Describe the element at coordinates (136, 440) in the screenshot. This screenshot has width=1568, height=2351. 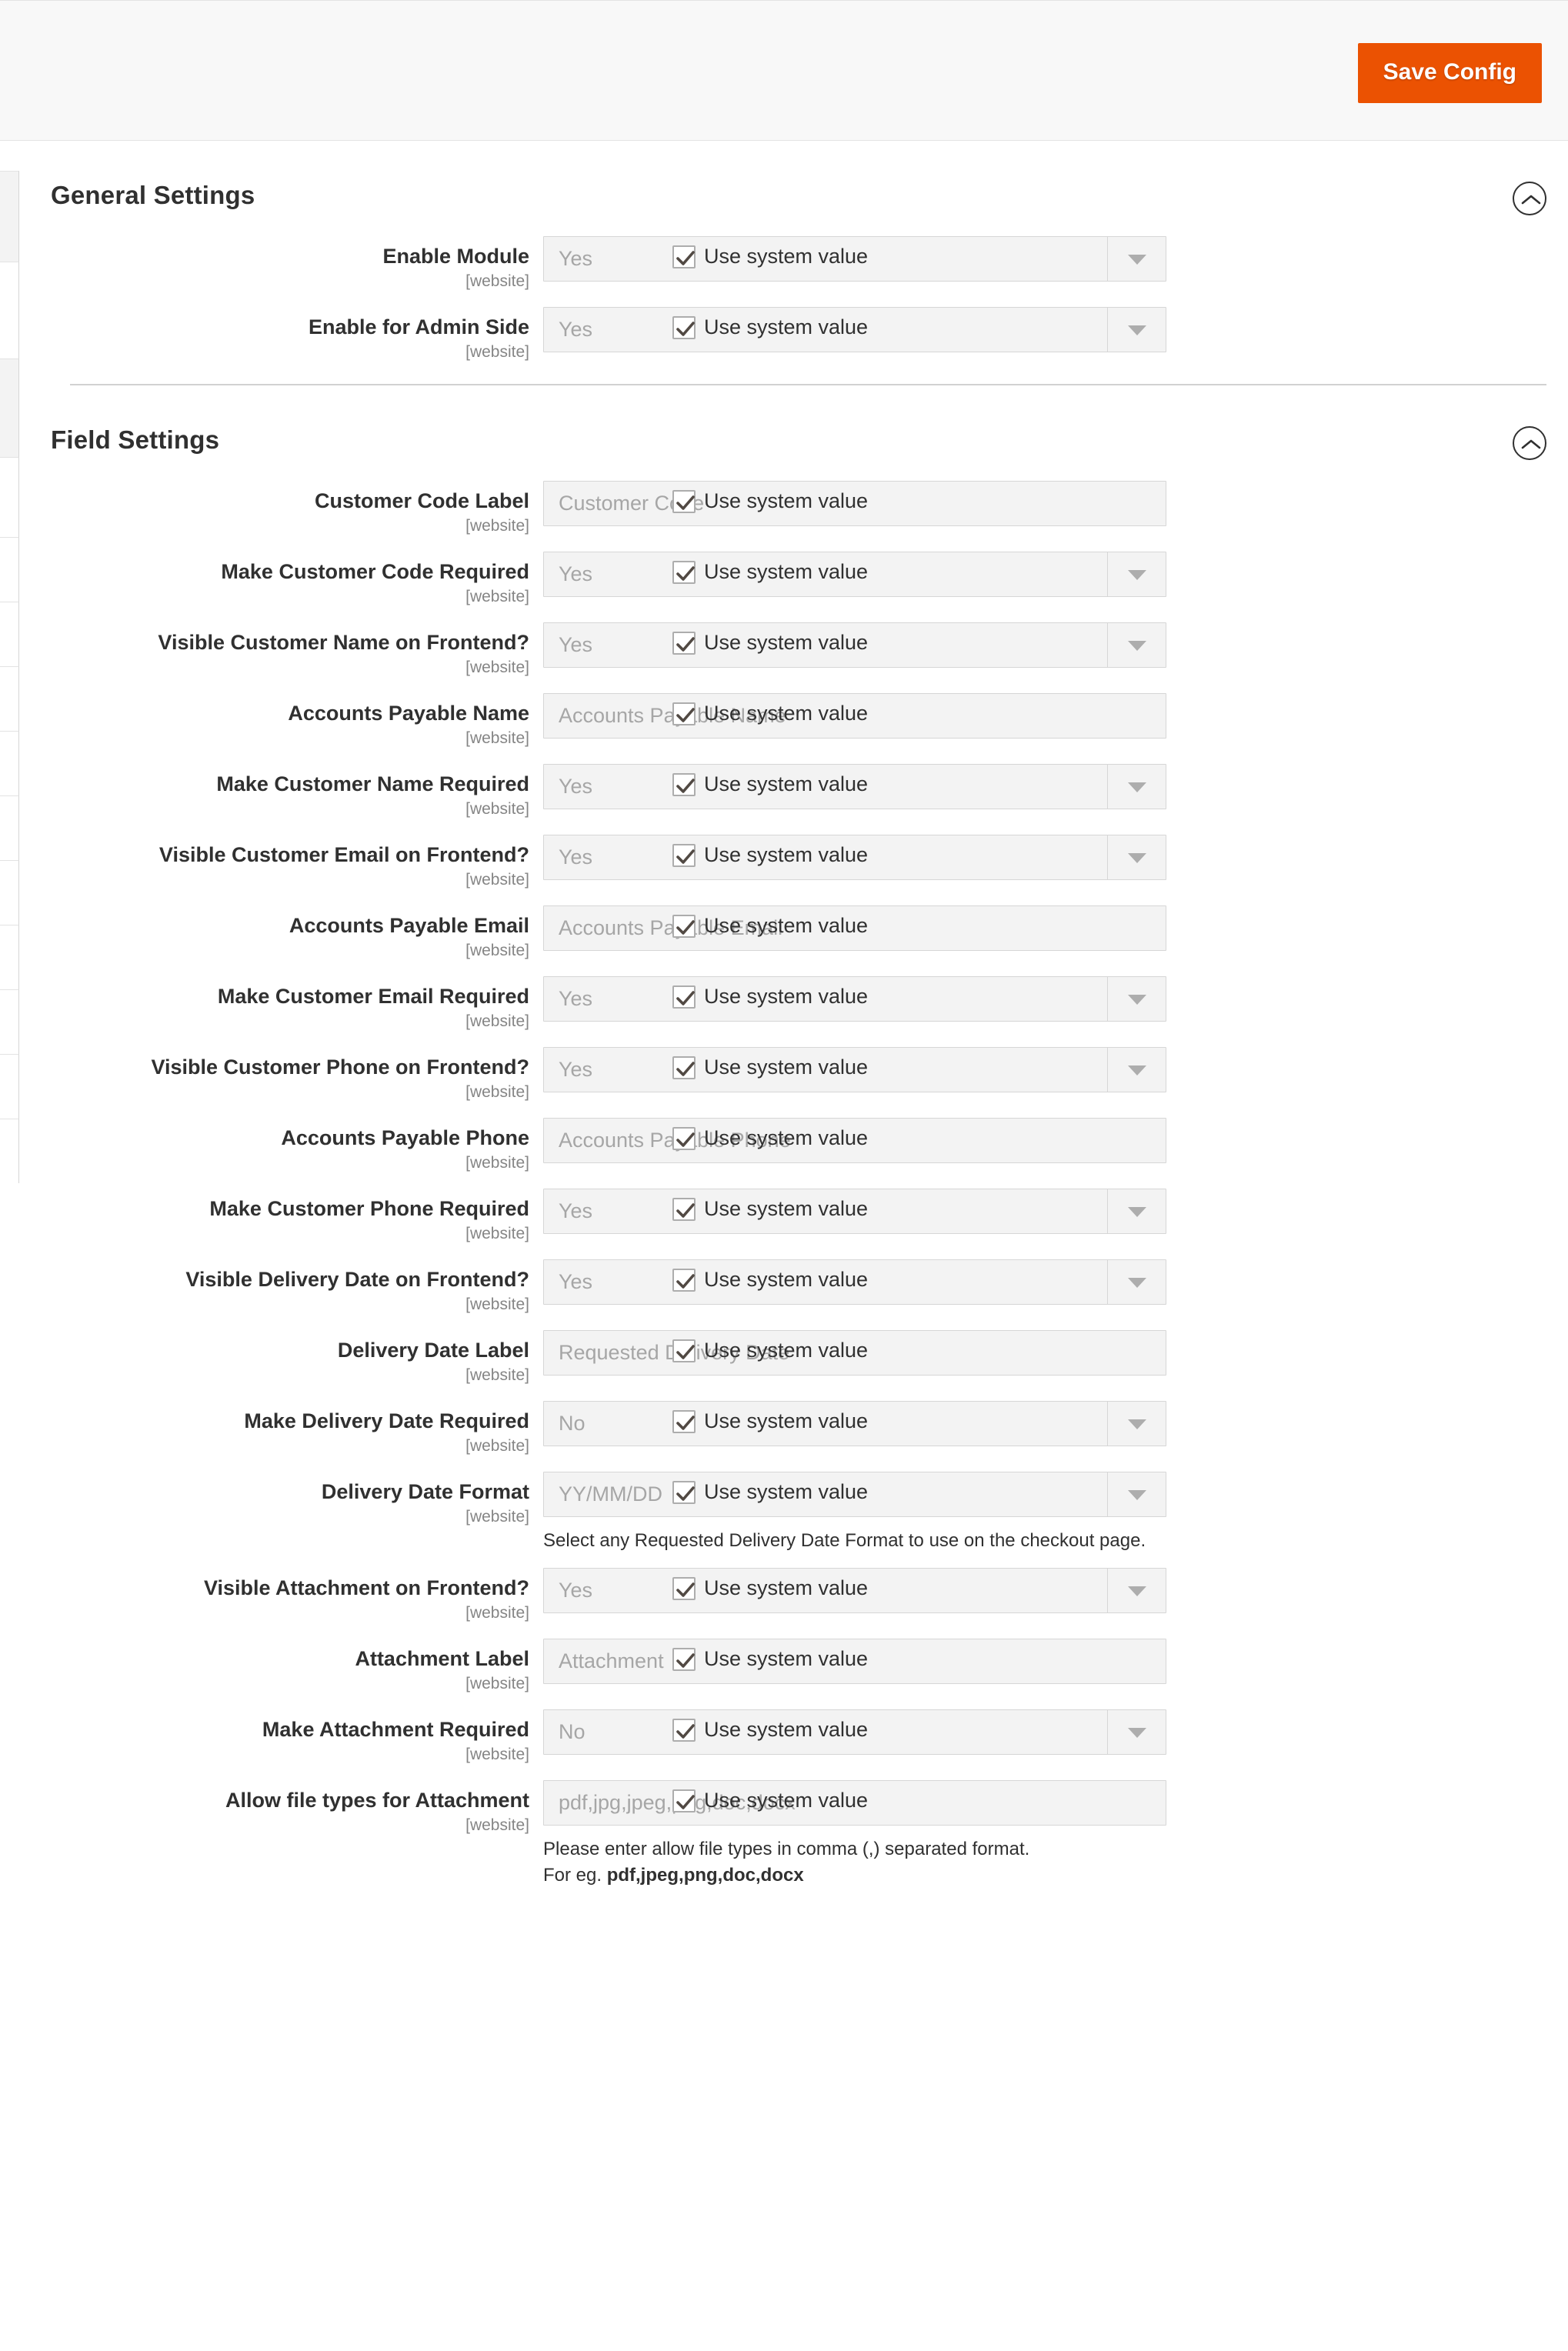
I see `section-title: Field Settings` at that location.